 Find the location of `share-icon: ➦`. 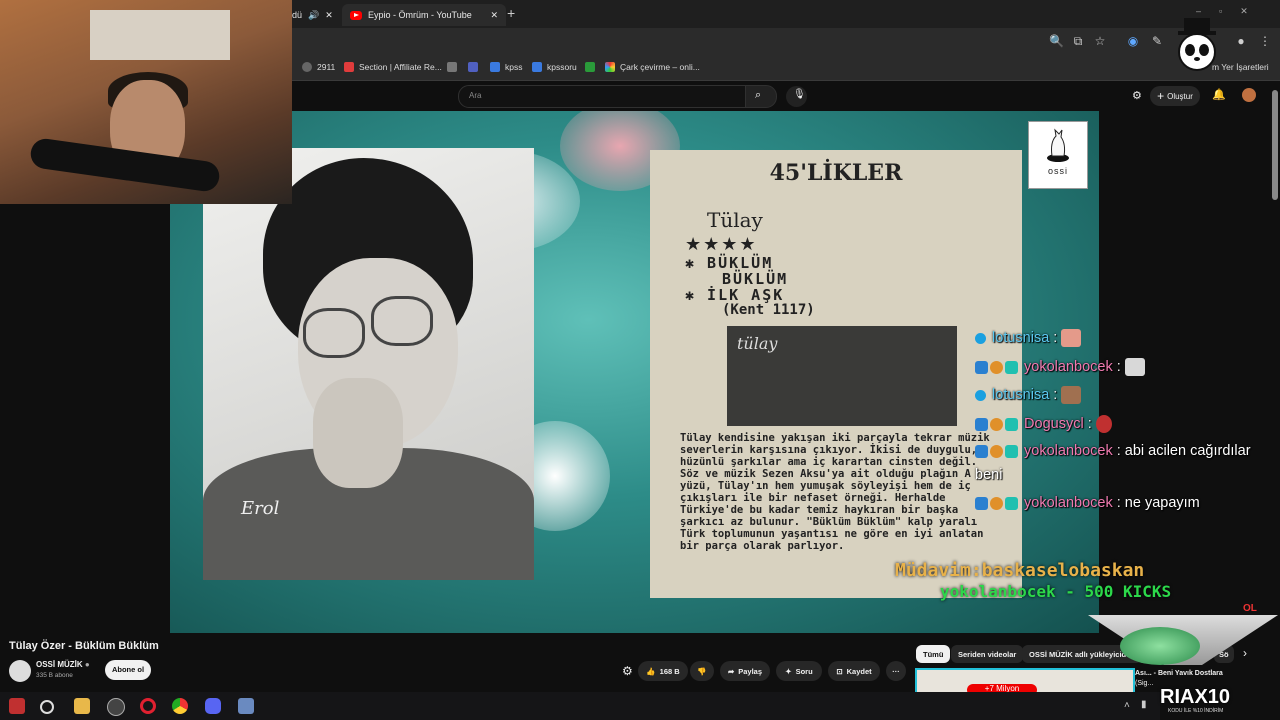

share-icon: ➦ is located at coordinates (731, 671).